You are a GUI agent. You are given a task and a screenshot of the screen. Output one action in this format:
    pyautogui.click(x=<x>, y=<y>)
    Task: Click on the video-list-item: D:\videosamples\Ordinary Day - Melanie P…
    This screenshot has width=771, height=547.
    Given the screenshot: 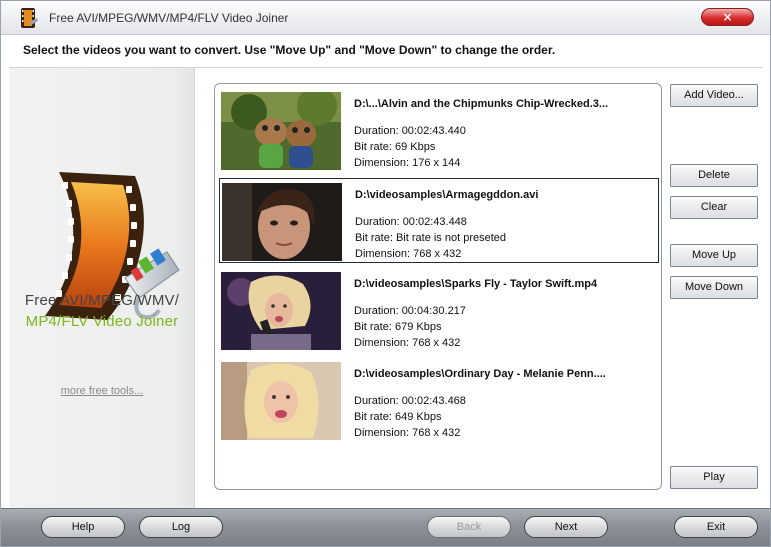 What is the action you would take?
    pyautogui.click(x=439, y=400)
    